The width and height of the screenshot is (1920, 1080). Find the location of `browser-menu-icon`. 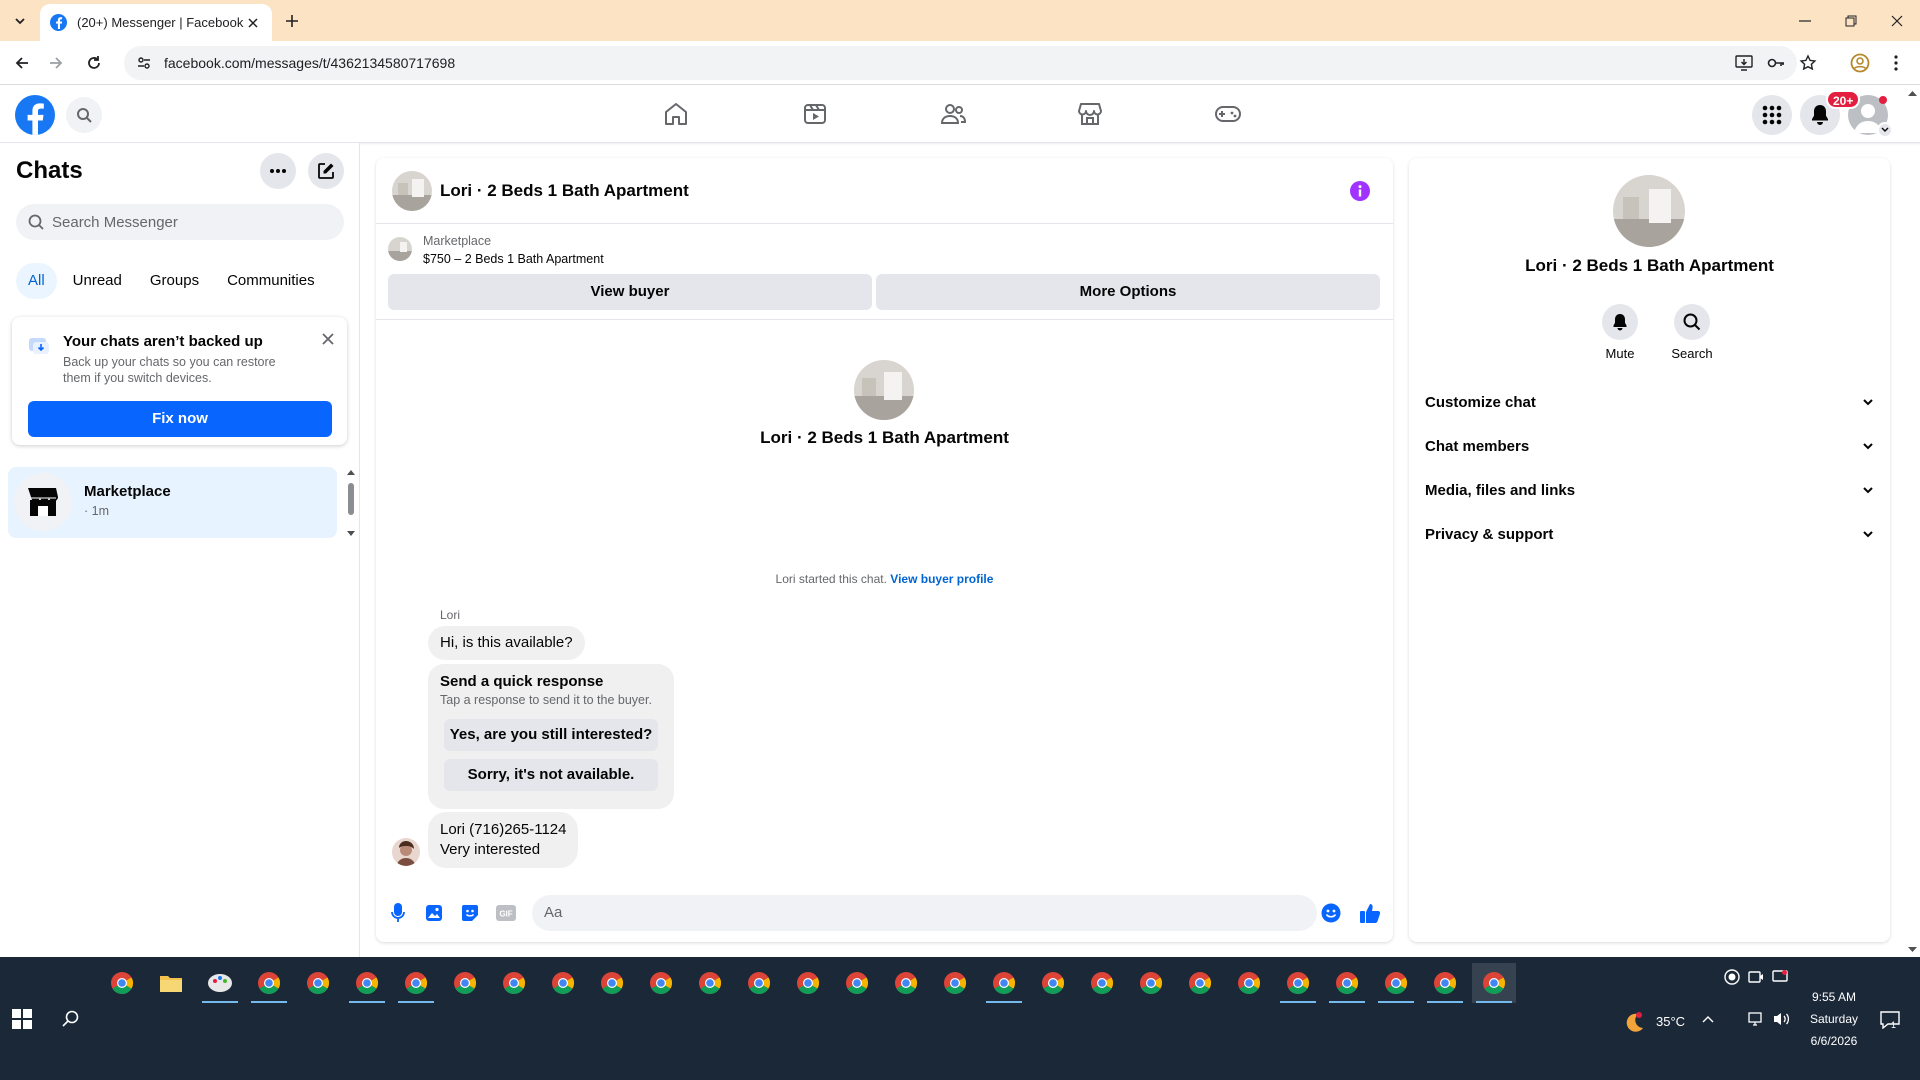

browser-menu-icon is located at coordinates (1896, 63).